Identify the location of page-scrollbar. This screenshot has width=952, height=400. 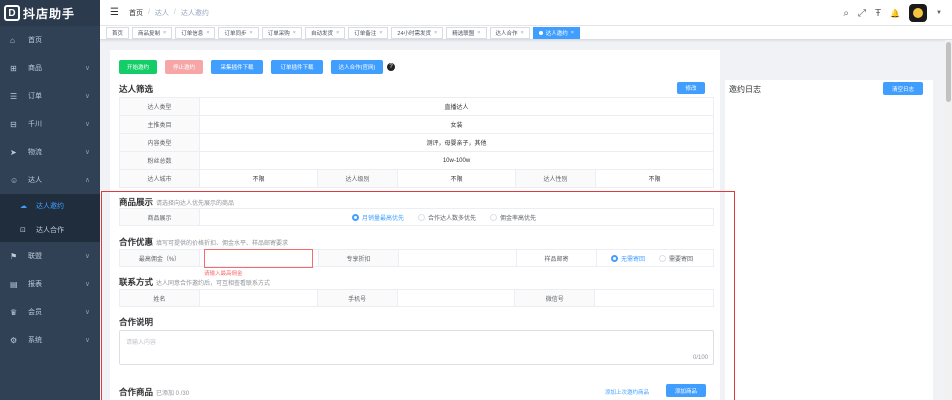
(948, 220).